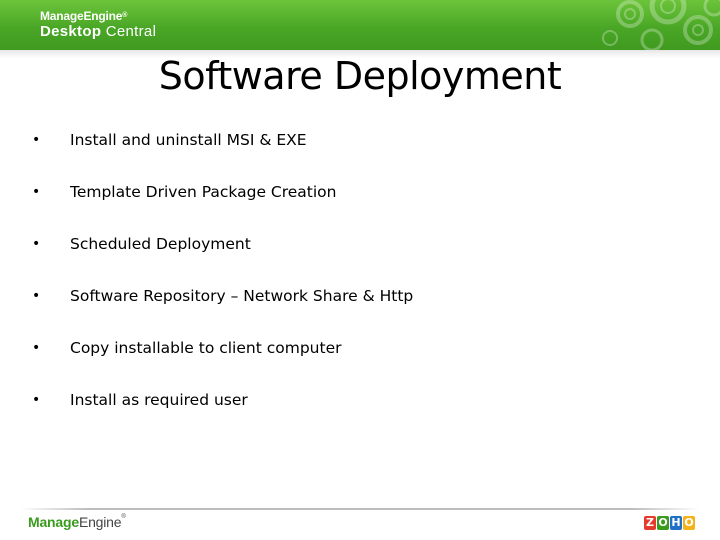 Image resolution: width=720 pixels, height=540 pixels. I want to click on manageengine-desktop-central-logo: ManageEngine® Desktop Central, so click(98, 25).